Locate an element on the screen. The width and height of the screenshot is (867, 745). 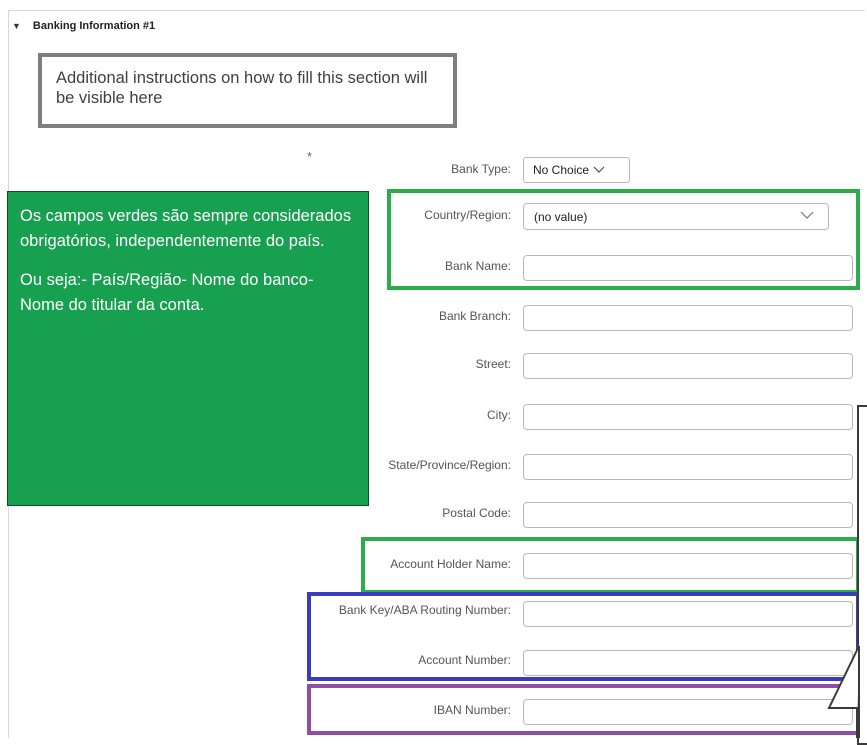
postal-code-input is located at coordinates (688, 515).